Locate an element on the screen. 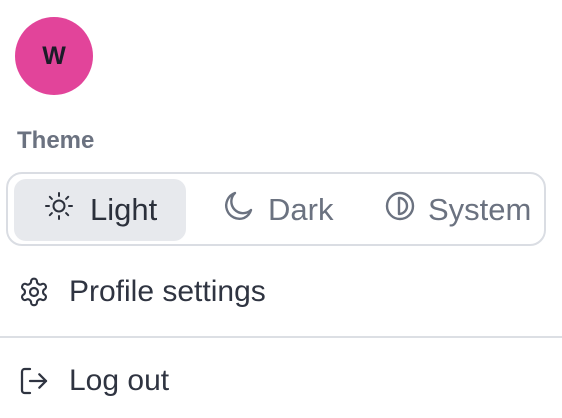  theme-section-label: Theme is located at coordinates (56, 140).